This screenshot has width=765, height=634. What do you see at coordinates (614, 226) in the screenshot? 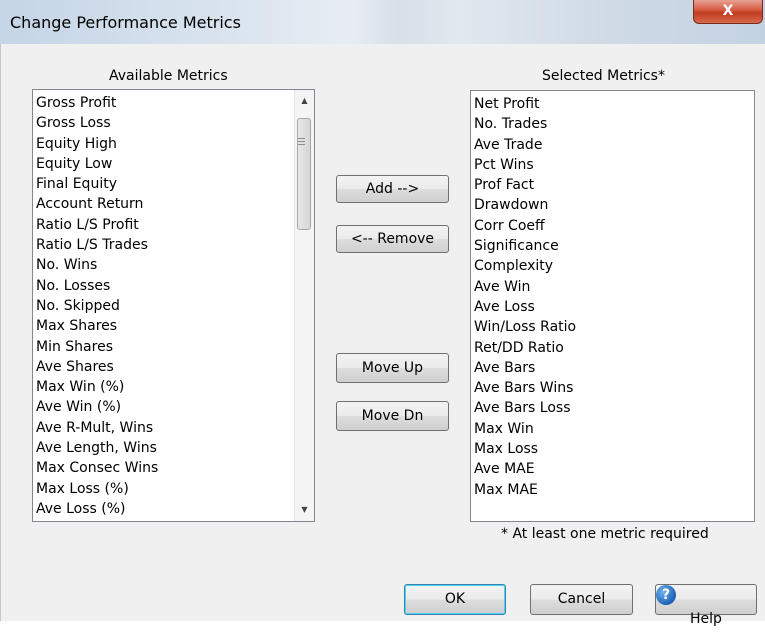
I see `selected-metric-item: Corr Coeff` at bounding box center [614, 226].